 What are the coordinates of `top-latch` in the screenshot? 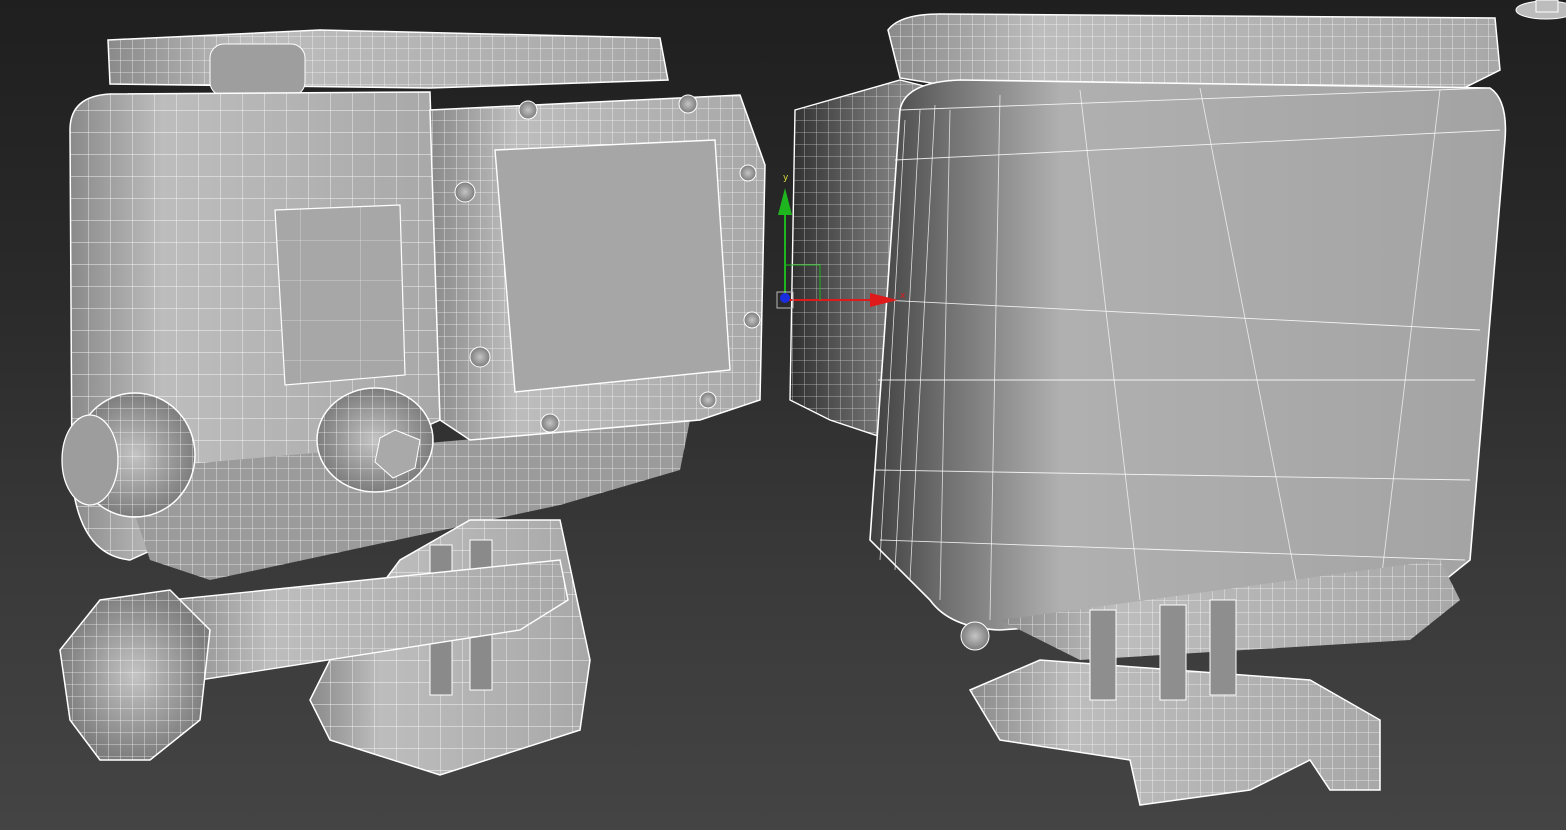 It's located at (388, 63).